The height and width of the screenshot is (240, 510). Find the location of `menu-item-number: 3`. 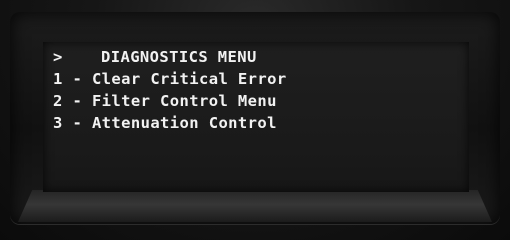

menu-item-number: 3 is located at coordinates (58, 123).